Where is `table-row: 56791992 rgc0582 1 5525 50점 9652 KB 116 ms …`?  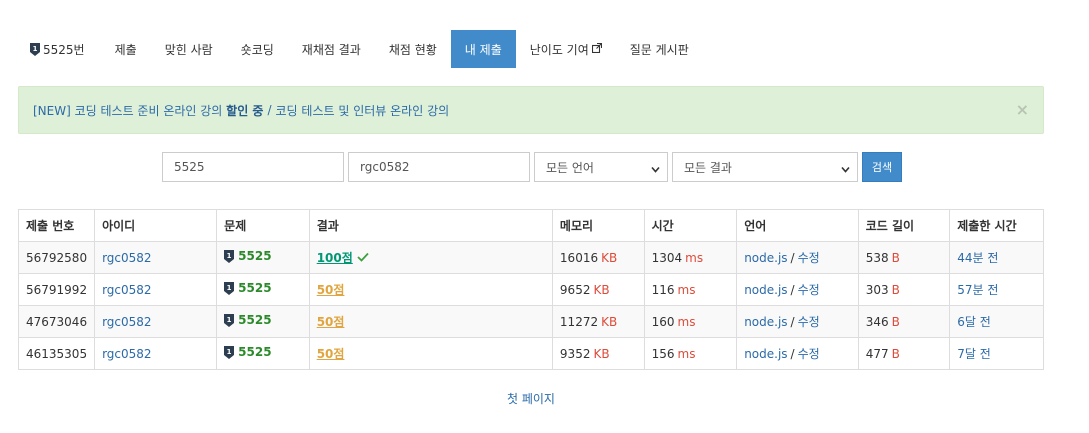 table-row: 56791992 rgc0582 1 5525 50점 9652 KB 116 ms … is located at coordinates (530, 289).